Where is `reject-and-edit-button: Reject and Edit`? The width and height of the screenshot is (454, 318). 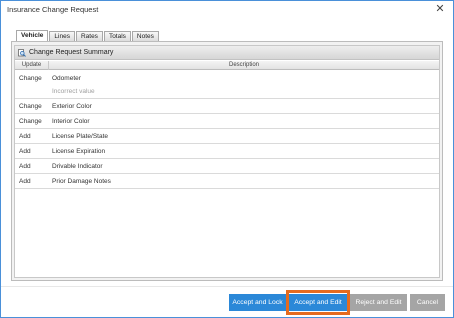
reject-and-edit-button: Reject and Edit is located at coordinates (378, 302).